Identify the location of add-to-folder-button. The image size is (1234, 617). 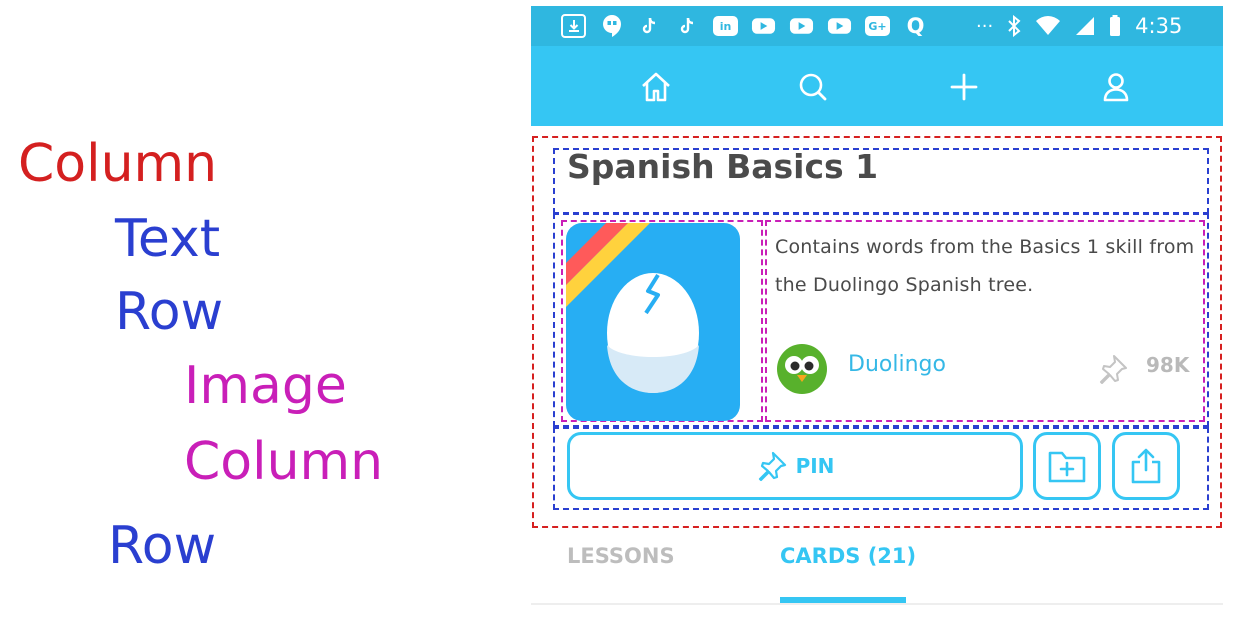
(1067, 466).